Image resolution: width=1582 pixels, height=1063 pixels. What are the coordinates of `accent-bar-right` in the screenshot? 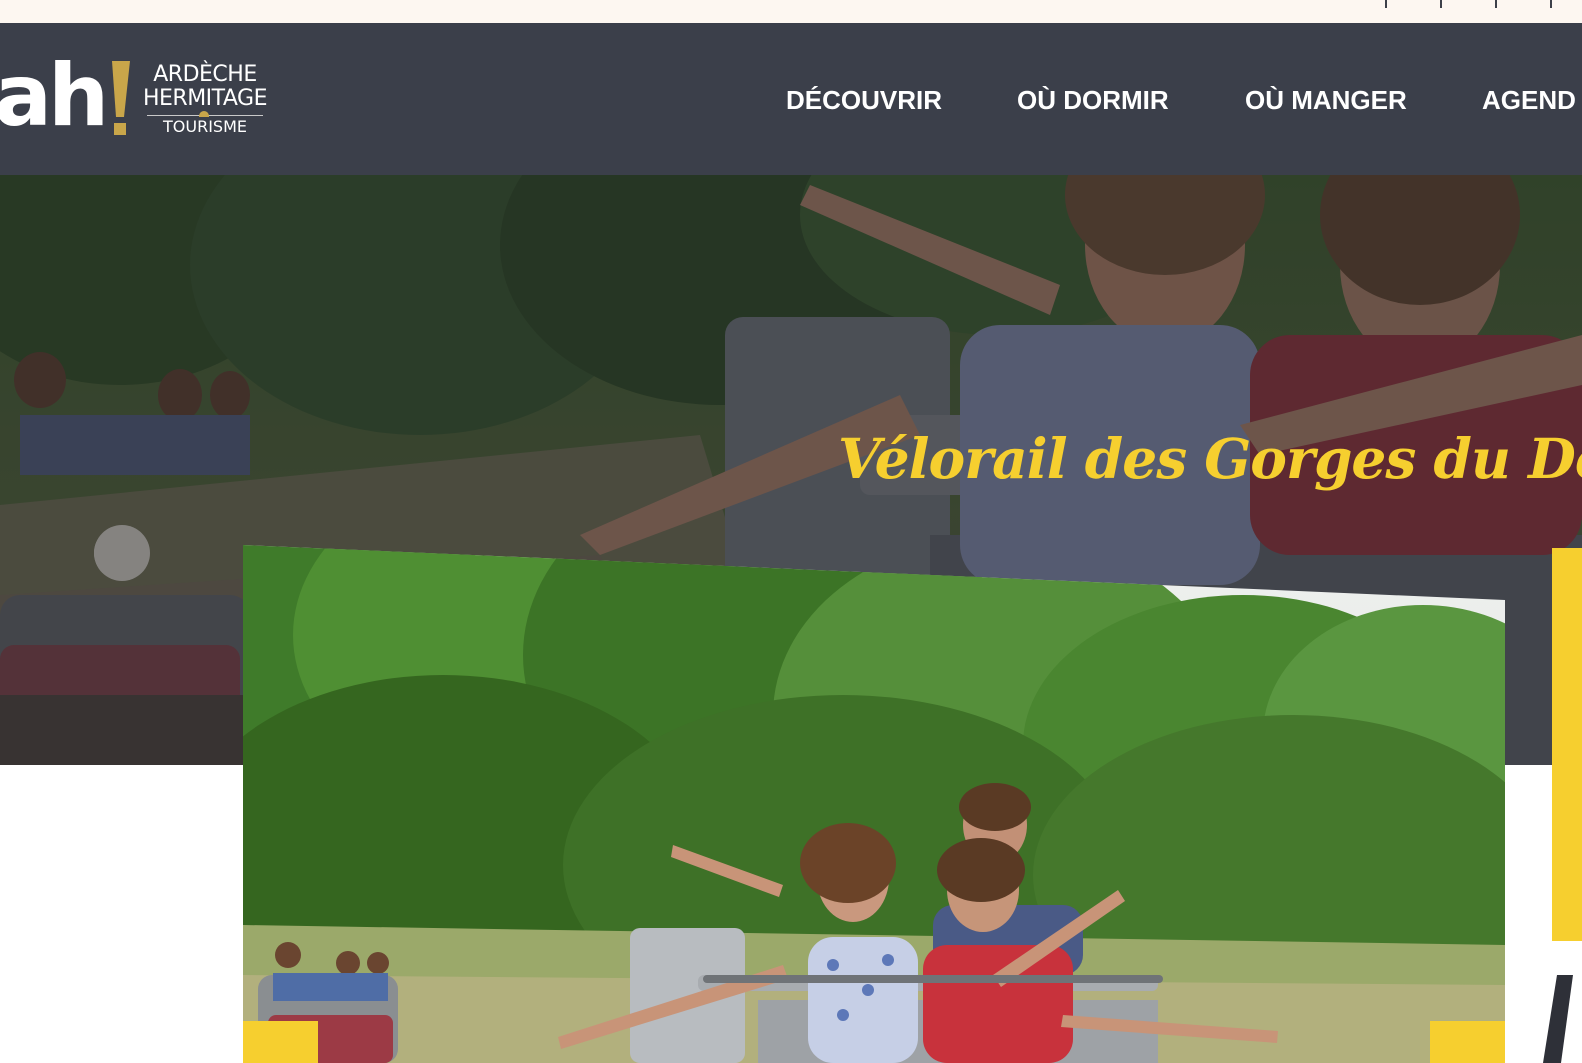 It's located at (1567, 744).